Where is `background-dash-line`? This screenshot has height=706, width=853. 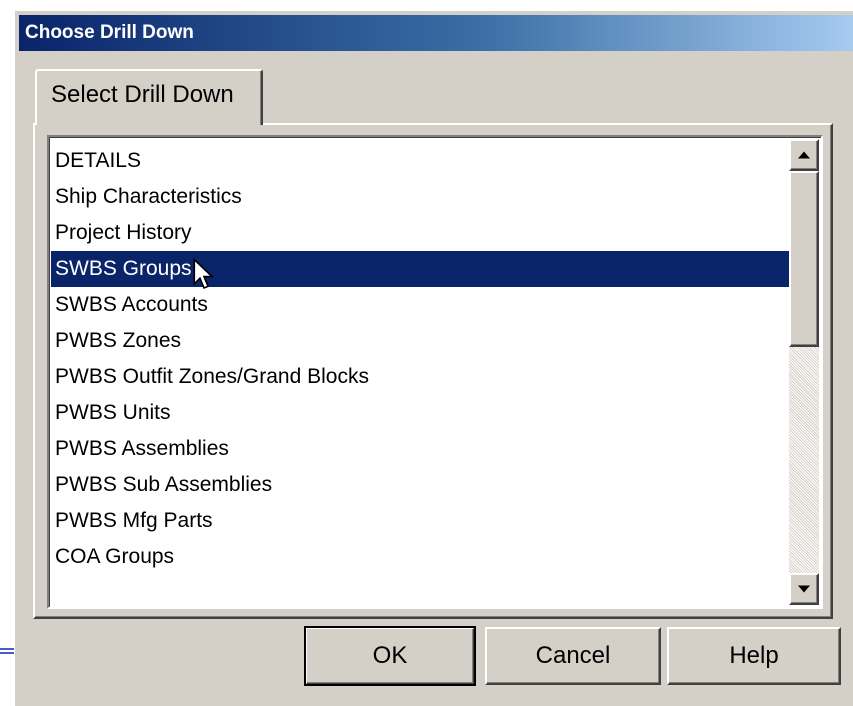 background-dash-line is located at coordinates (7, 651).